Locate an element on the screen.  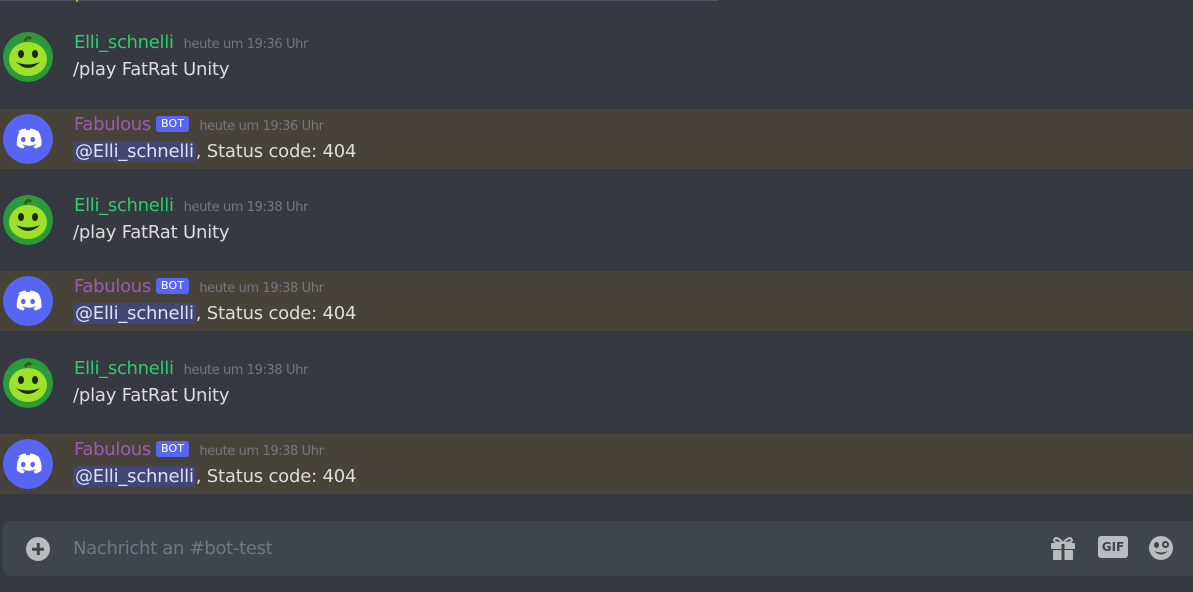
message-header: Fabulous BOT heute um 19:36 Uhr is located at coordinates (199, 124).